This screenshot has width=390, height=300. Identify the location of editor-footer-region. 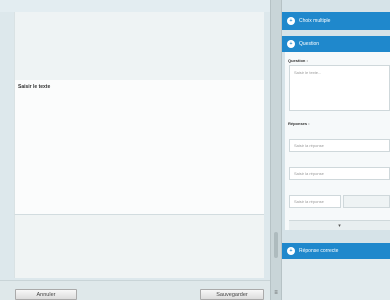
(139, 246).